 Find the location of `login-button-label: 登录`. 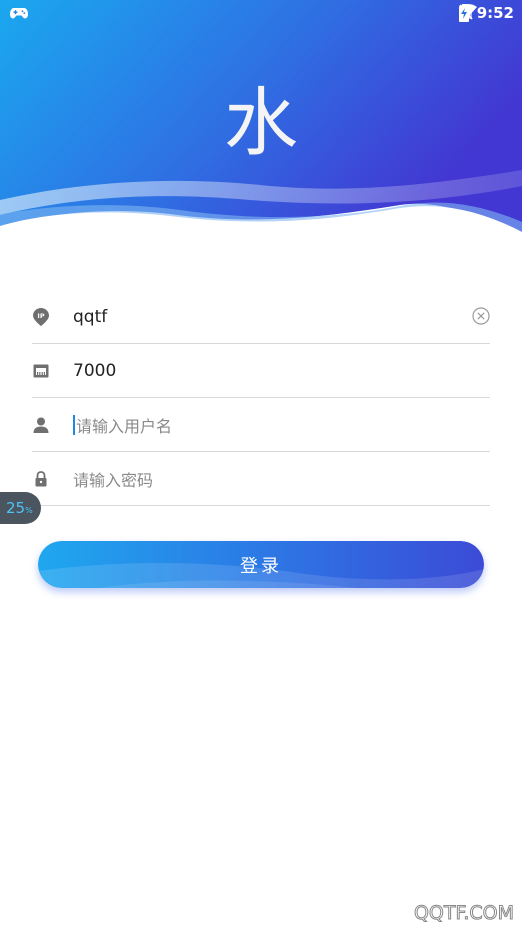

login-button-label: 登录 is located at coordinates (261, 566).